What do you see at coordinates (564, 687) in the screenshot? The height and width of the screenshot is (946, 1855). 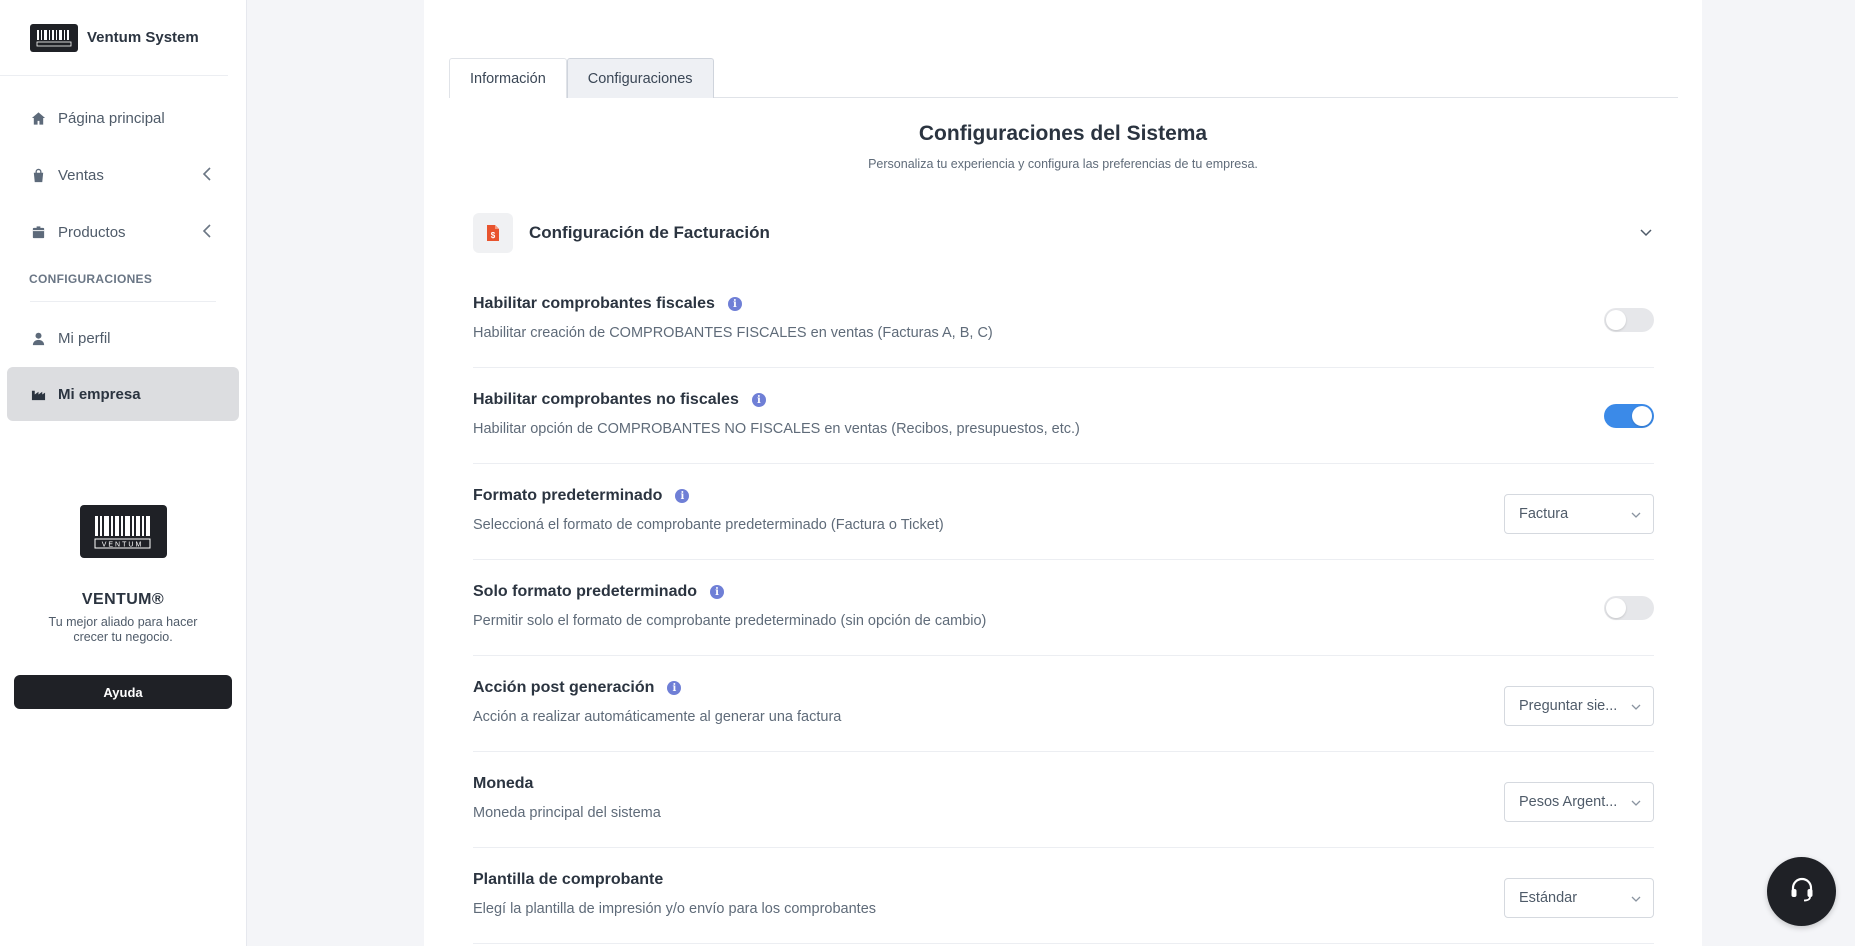 I see `setting-label: Acción post generación` at bounding box center [564, 687].